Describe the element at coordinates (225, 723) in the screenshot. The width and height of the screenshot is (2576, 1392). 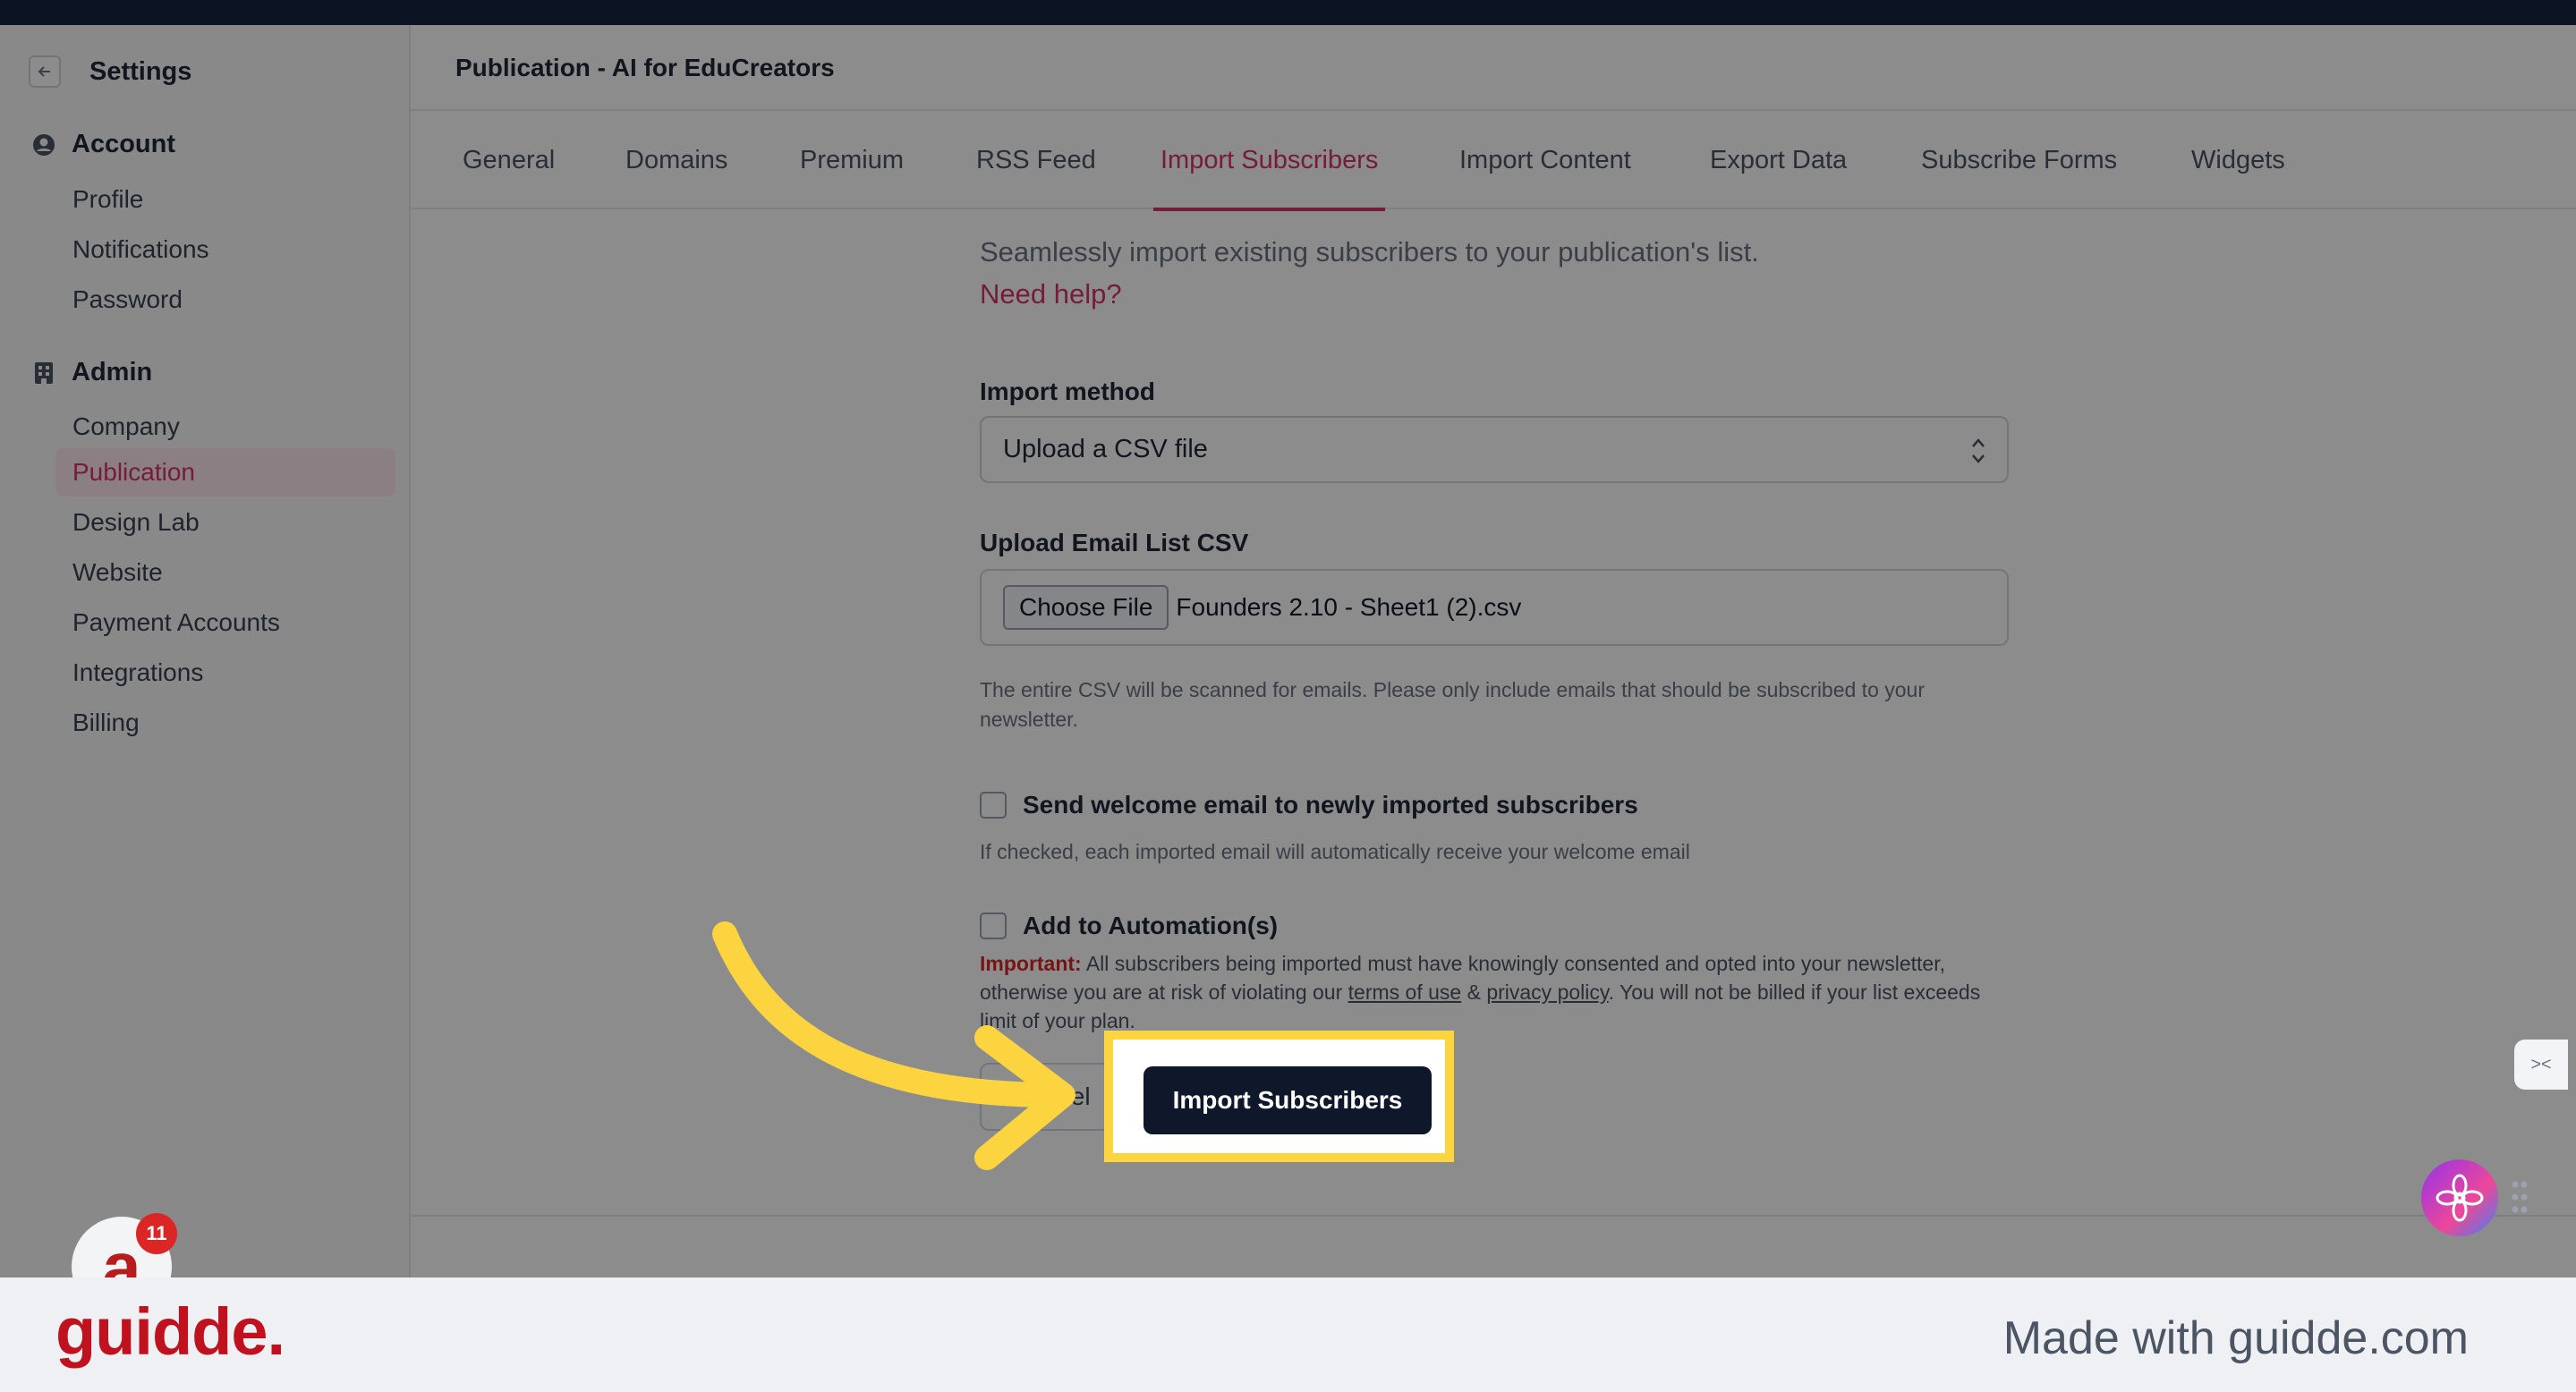
I see `sidebar-item-billing: Billing` at that location.